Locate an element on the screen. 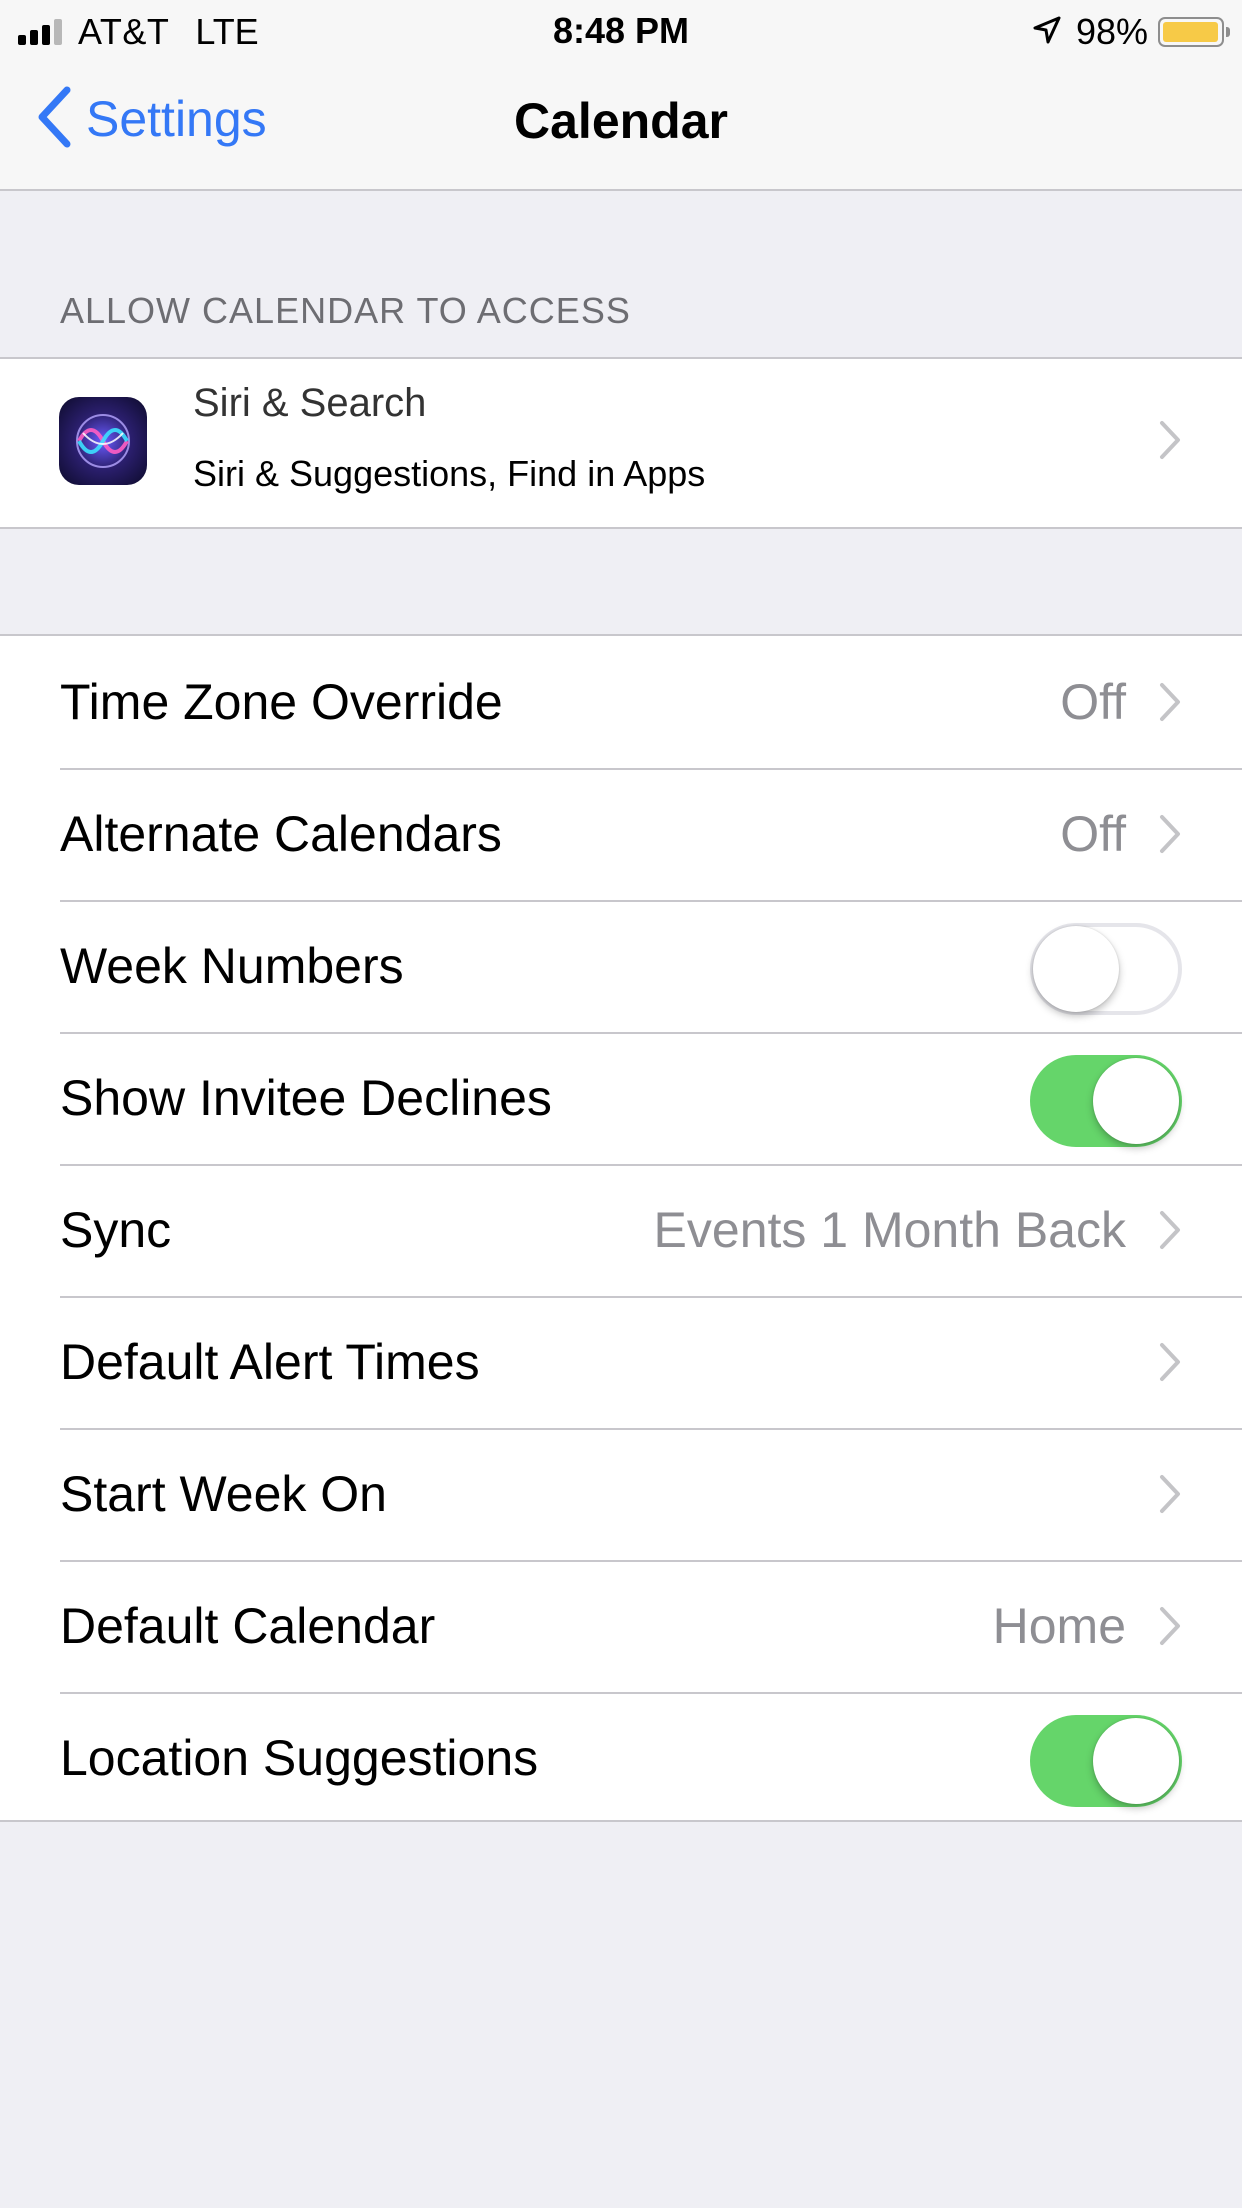 This screenshot has height=2208, width=1242. alternate-calendars-row: Alternate Calendars Off is located at coordinates (621, 834).